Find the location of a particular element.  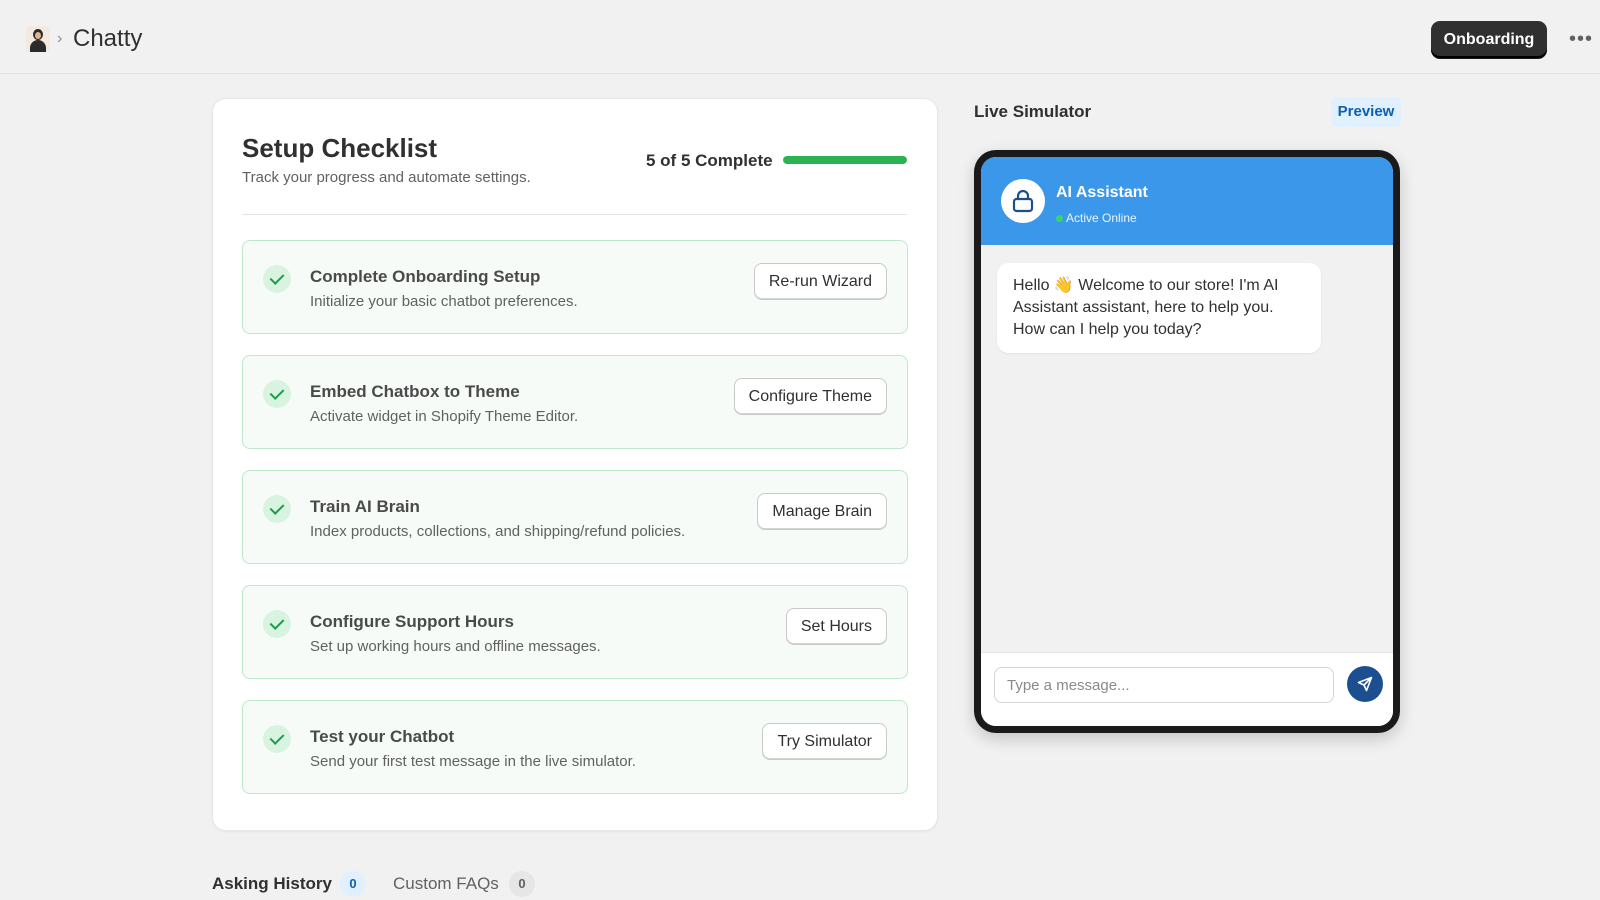

chat-header: AI Assistant Active Online is located at coordinates (1187, 201).